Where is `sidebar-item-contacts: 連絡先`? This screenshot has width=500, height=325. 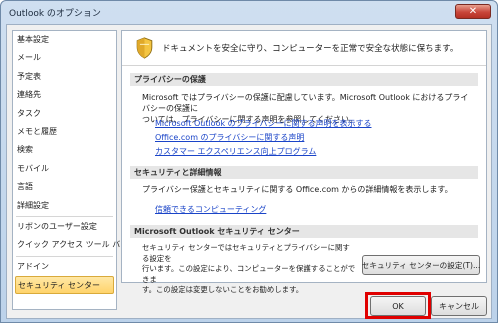 sidebar-item-contacts: 連絡先 is located at coordinates (64, 95).